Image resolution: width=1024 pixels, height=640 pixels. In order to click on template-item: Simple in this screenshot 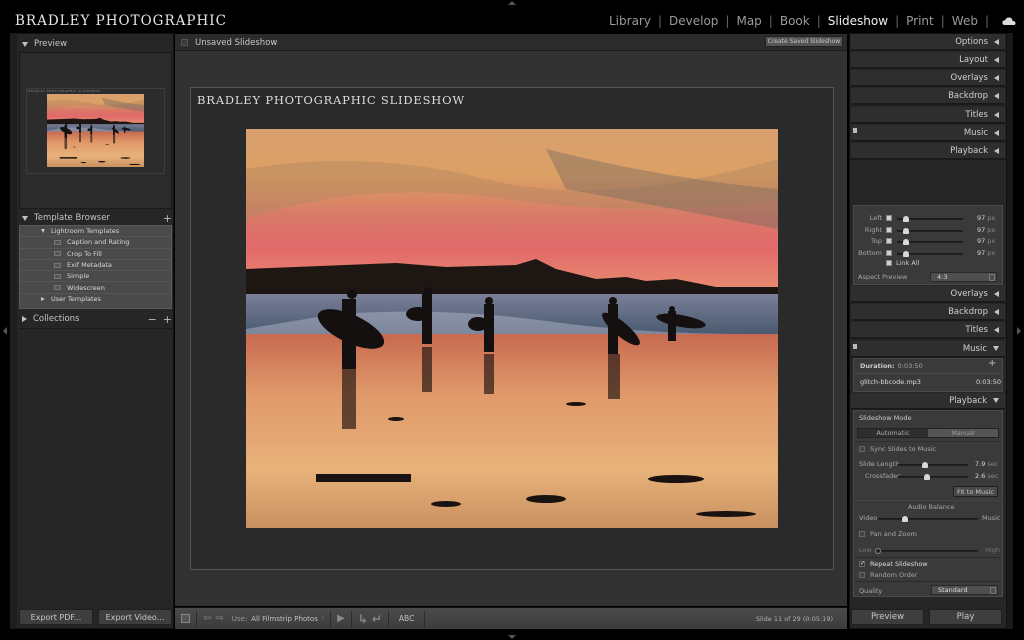, I will do `click(95, 277)`.